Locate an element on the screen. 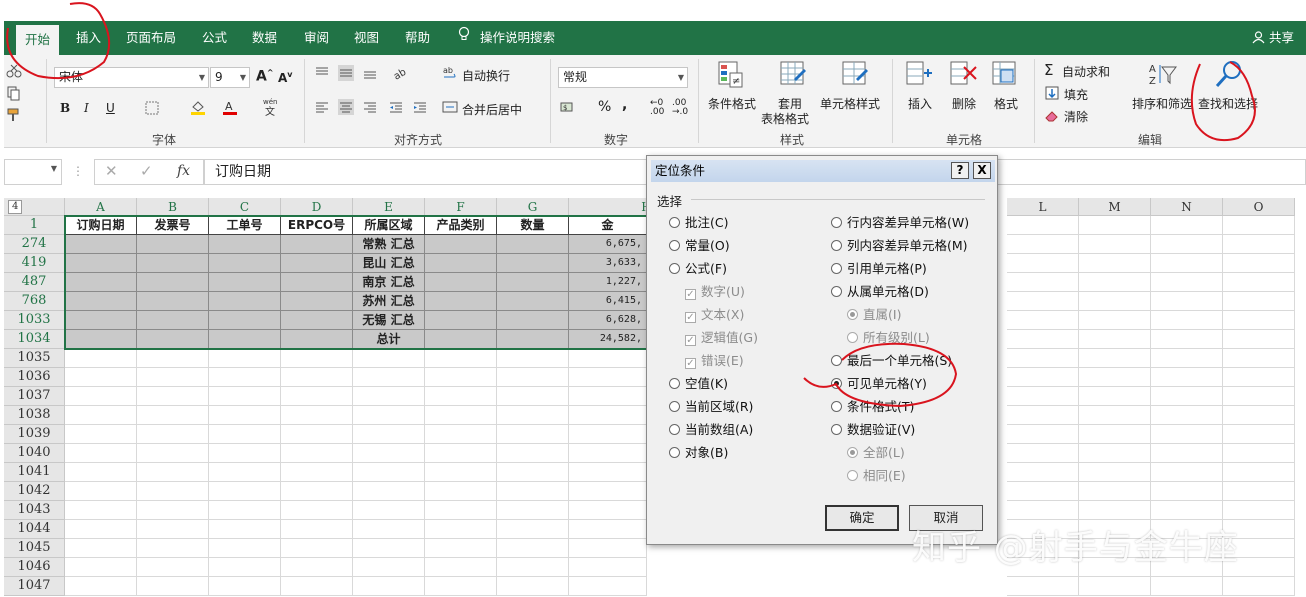 Image resolution: width=1306 pixels, height=597 pixels. bold-icon: B is located at coordinates (65, 108).